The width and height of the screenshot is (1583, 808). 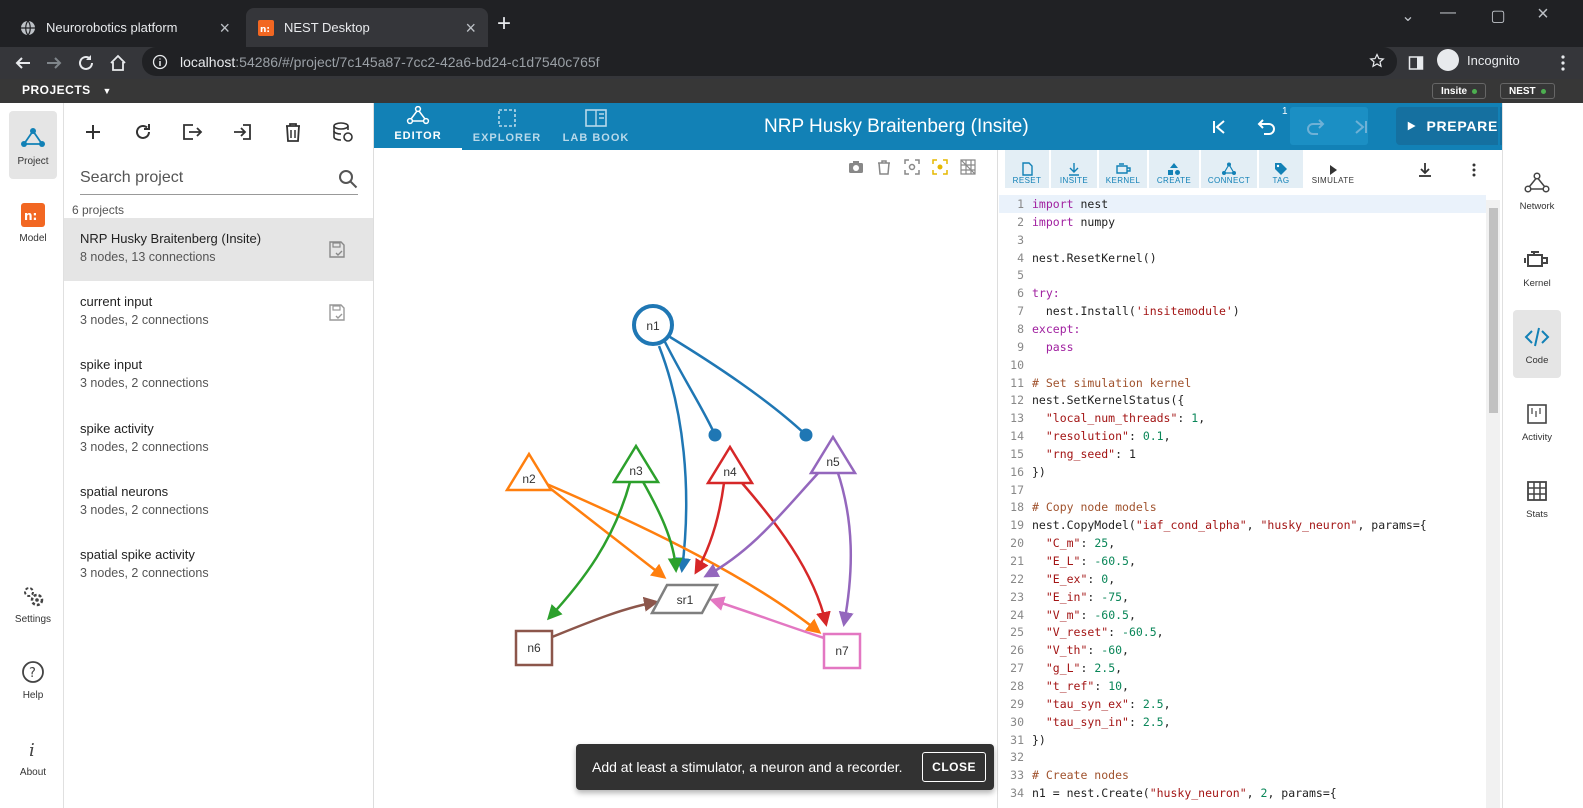 What do you see at coordinates (143, 132) in the screenshot?
I see `reload-projects-button` at bounding box center [143, 132].